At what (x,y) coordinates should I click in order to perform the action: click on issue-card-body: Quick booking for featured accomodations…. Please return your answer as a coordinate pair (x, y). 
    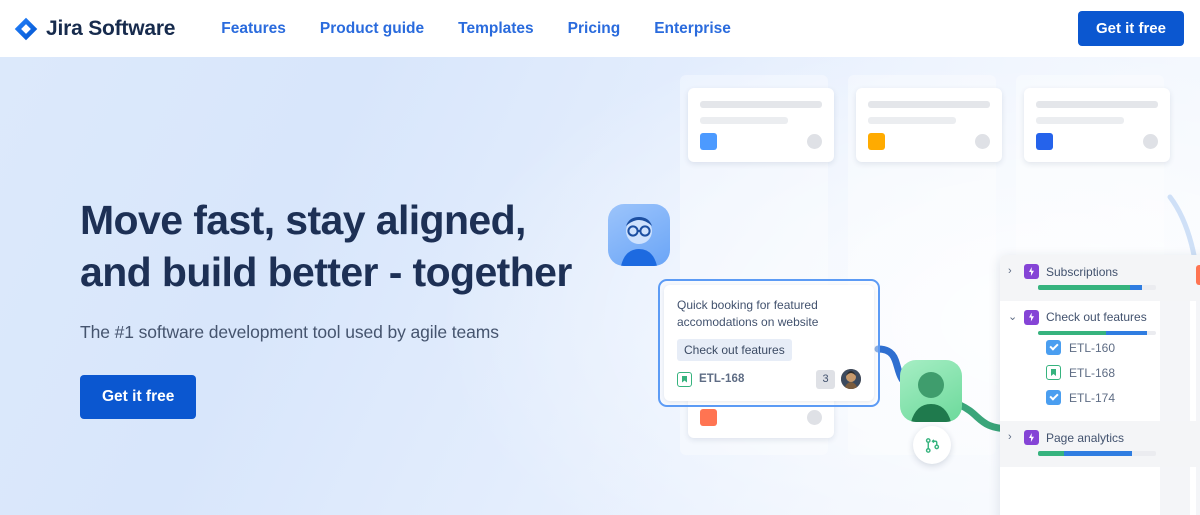
    Looking at the image, I should click on (769, 343).